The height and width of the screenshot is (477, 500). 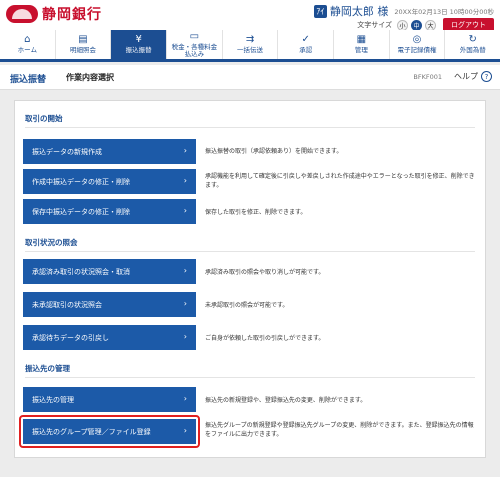 I want to click on nav-label: 一括伝送, so click(x=250, y=50).